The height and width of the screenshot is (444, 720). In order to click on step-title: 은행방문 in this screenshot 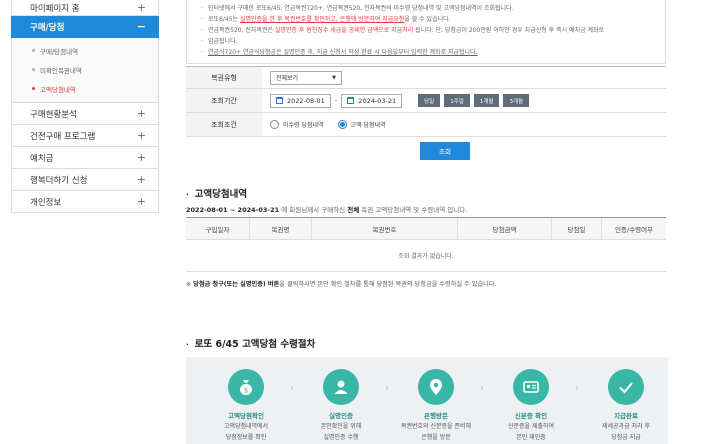, I will do `click(436, 416)`.